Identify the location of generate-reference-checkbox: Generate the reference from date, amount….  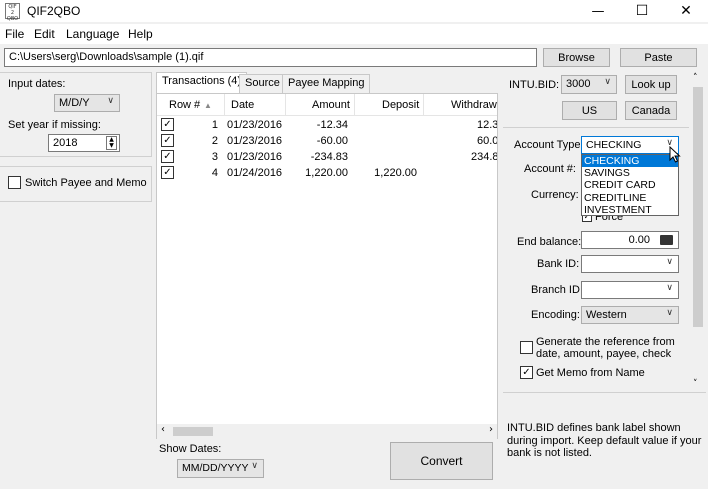
(600, 348).